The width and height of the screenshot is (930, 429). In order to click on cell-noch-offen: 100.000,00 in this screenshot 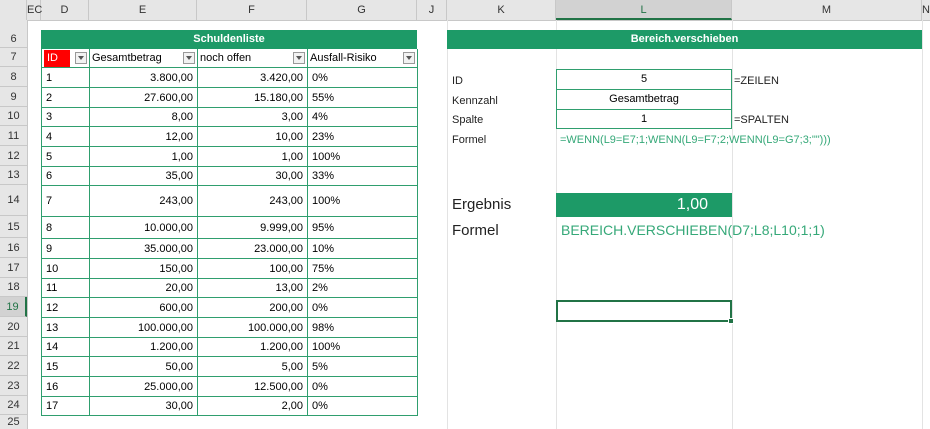, I will do `click(253, 328)`.